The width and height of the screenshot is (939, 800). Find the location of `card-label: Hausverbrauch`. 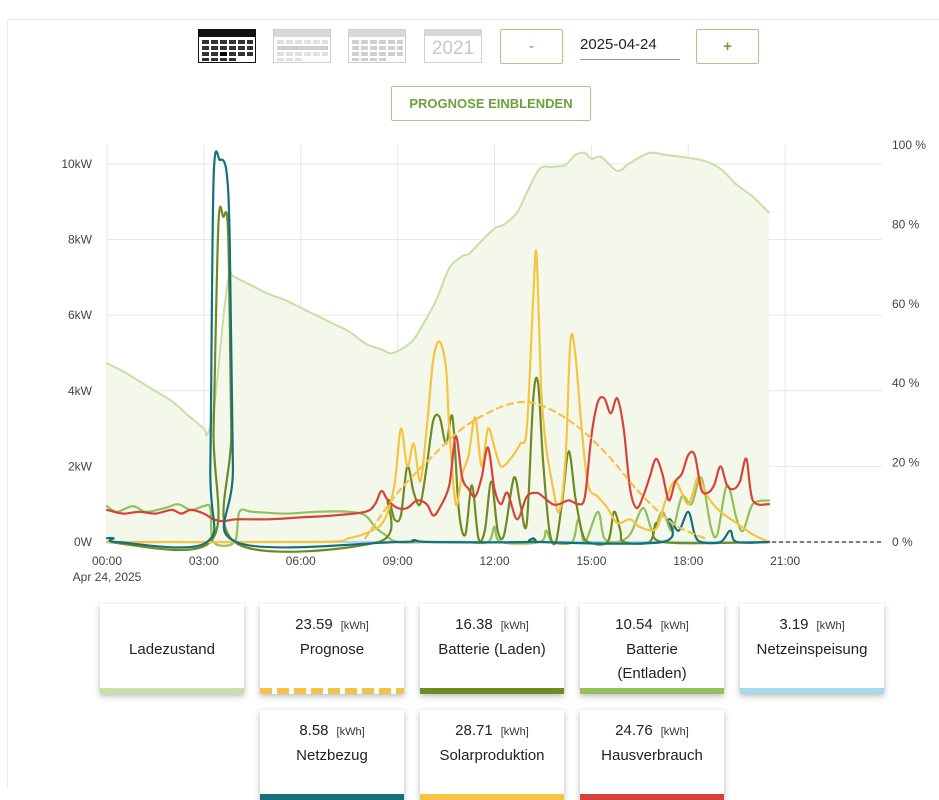

card-label: Hausverbrauch is located at coordinates (652, 755).